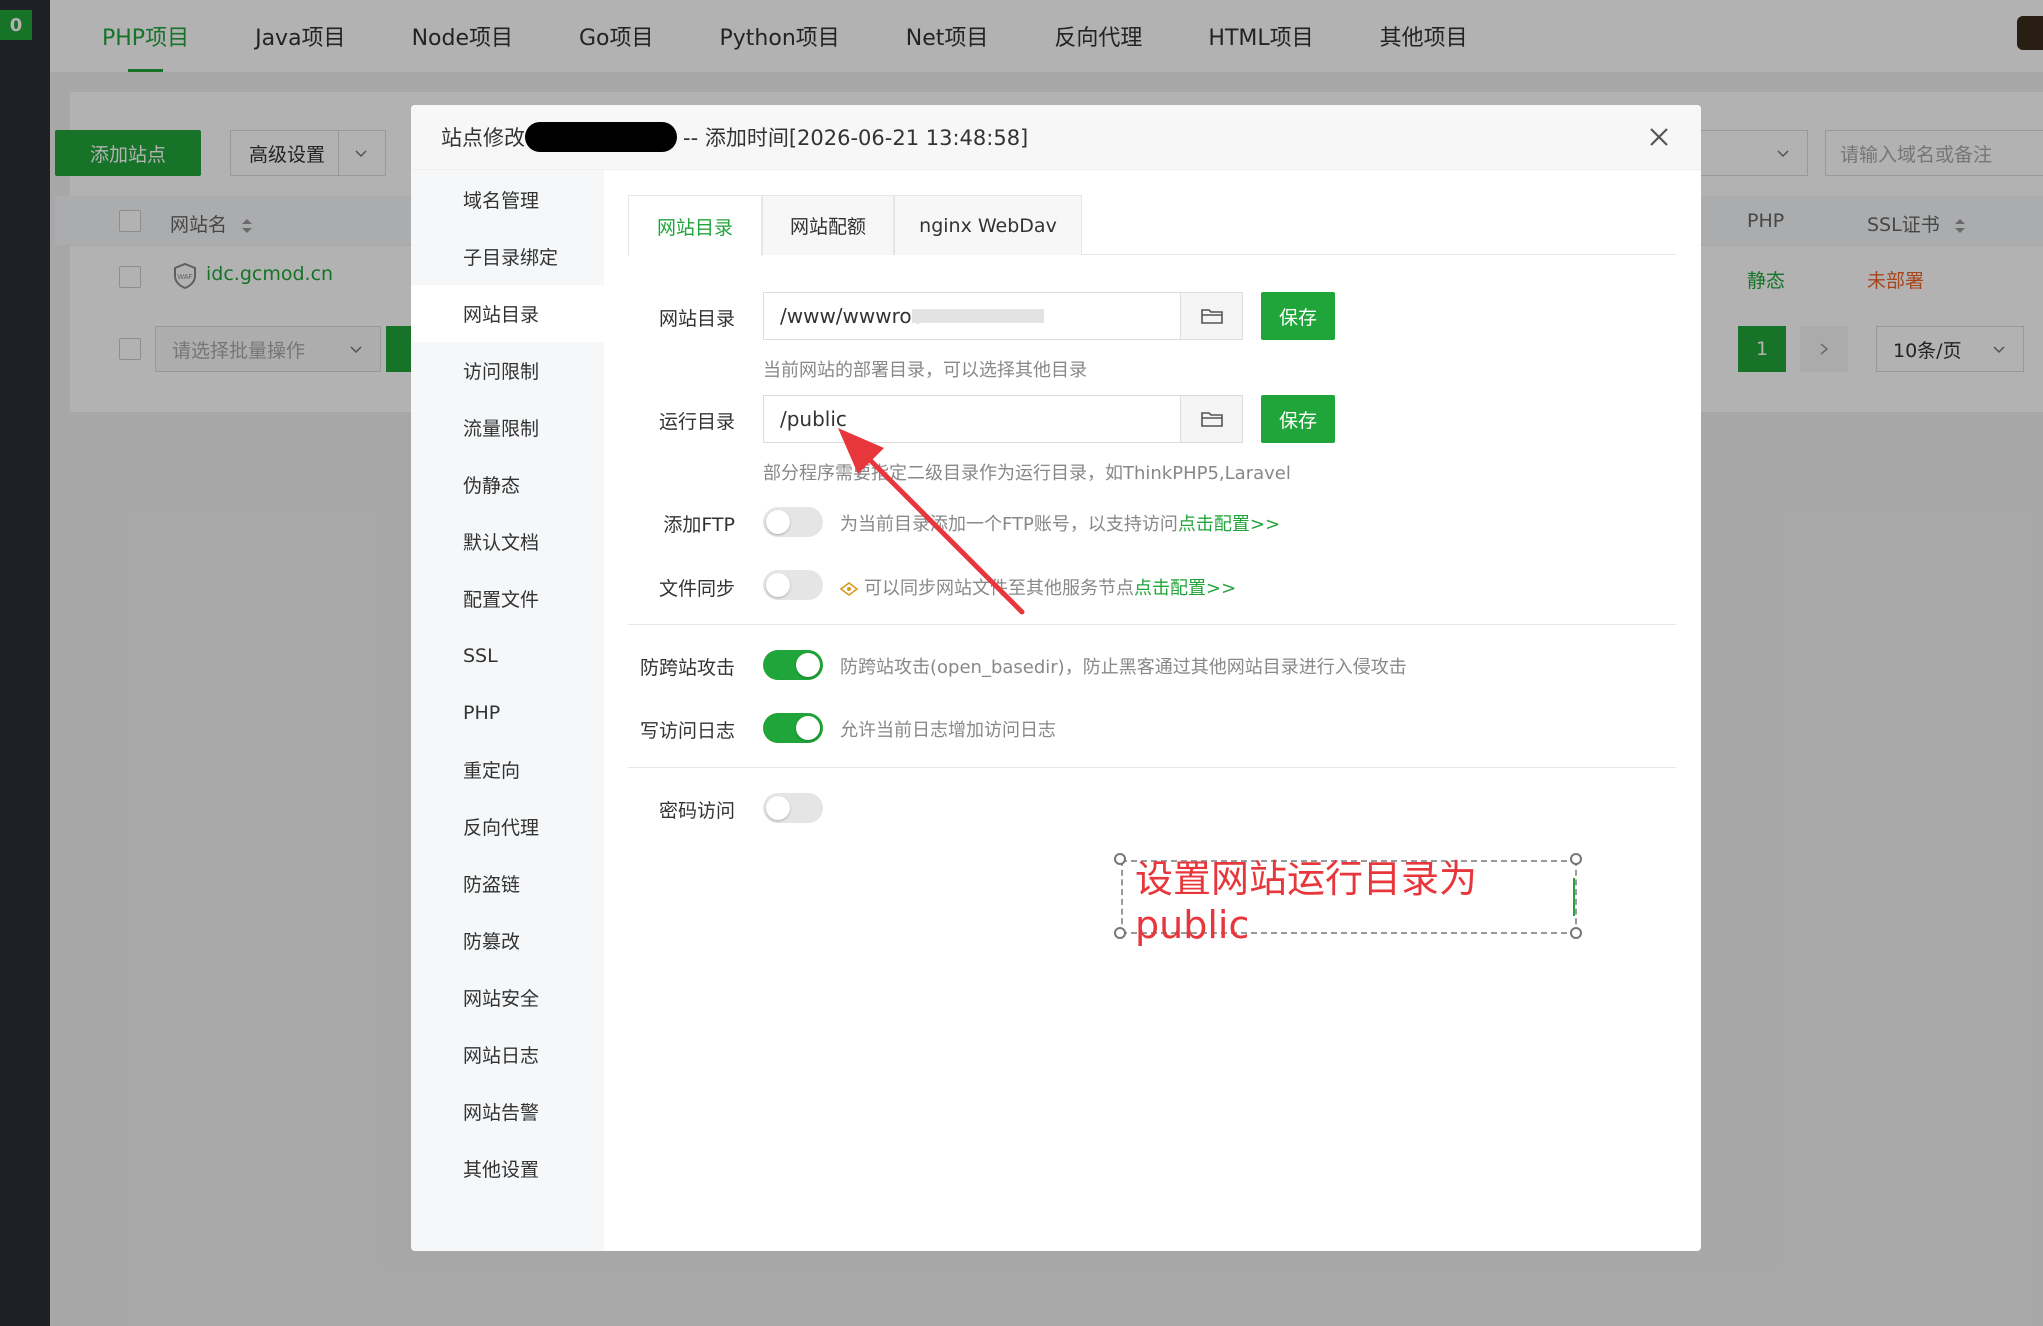 The image size is (2043, 1326). I want to click on ftp-toggle, so click(793, 522).